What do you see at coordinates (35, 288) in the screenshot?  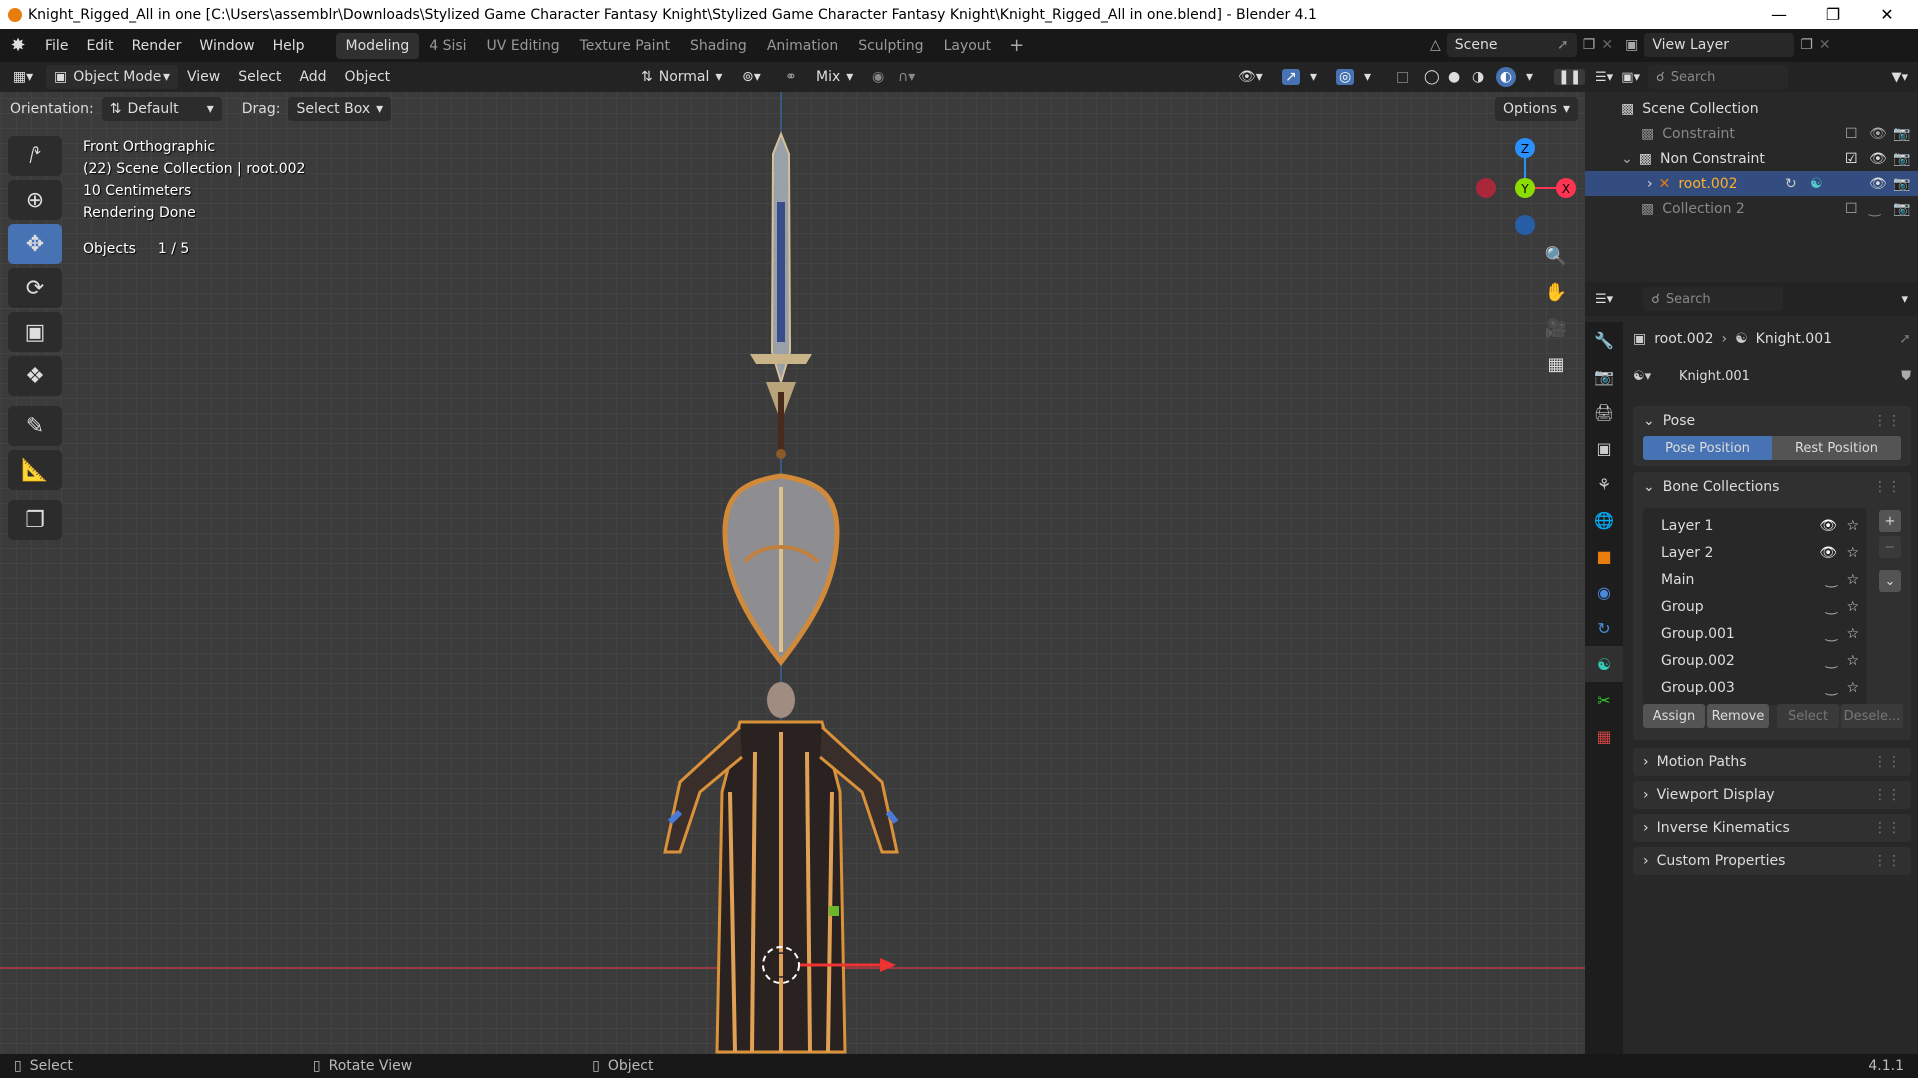 I see `rotate-tool-icon: ⟳` at bounding box center [35, 288].